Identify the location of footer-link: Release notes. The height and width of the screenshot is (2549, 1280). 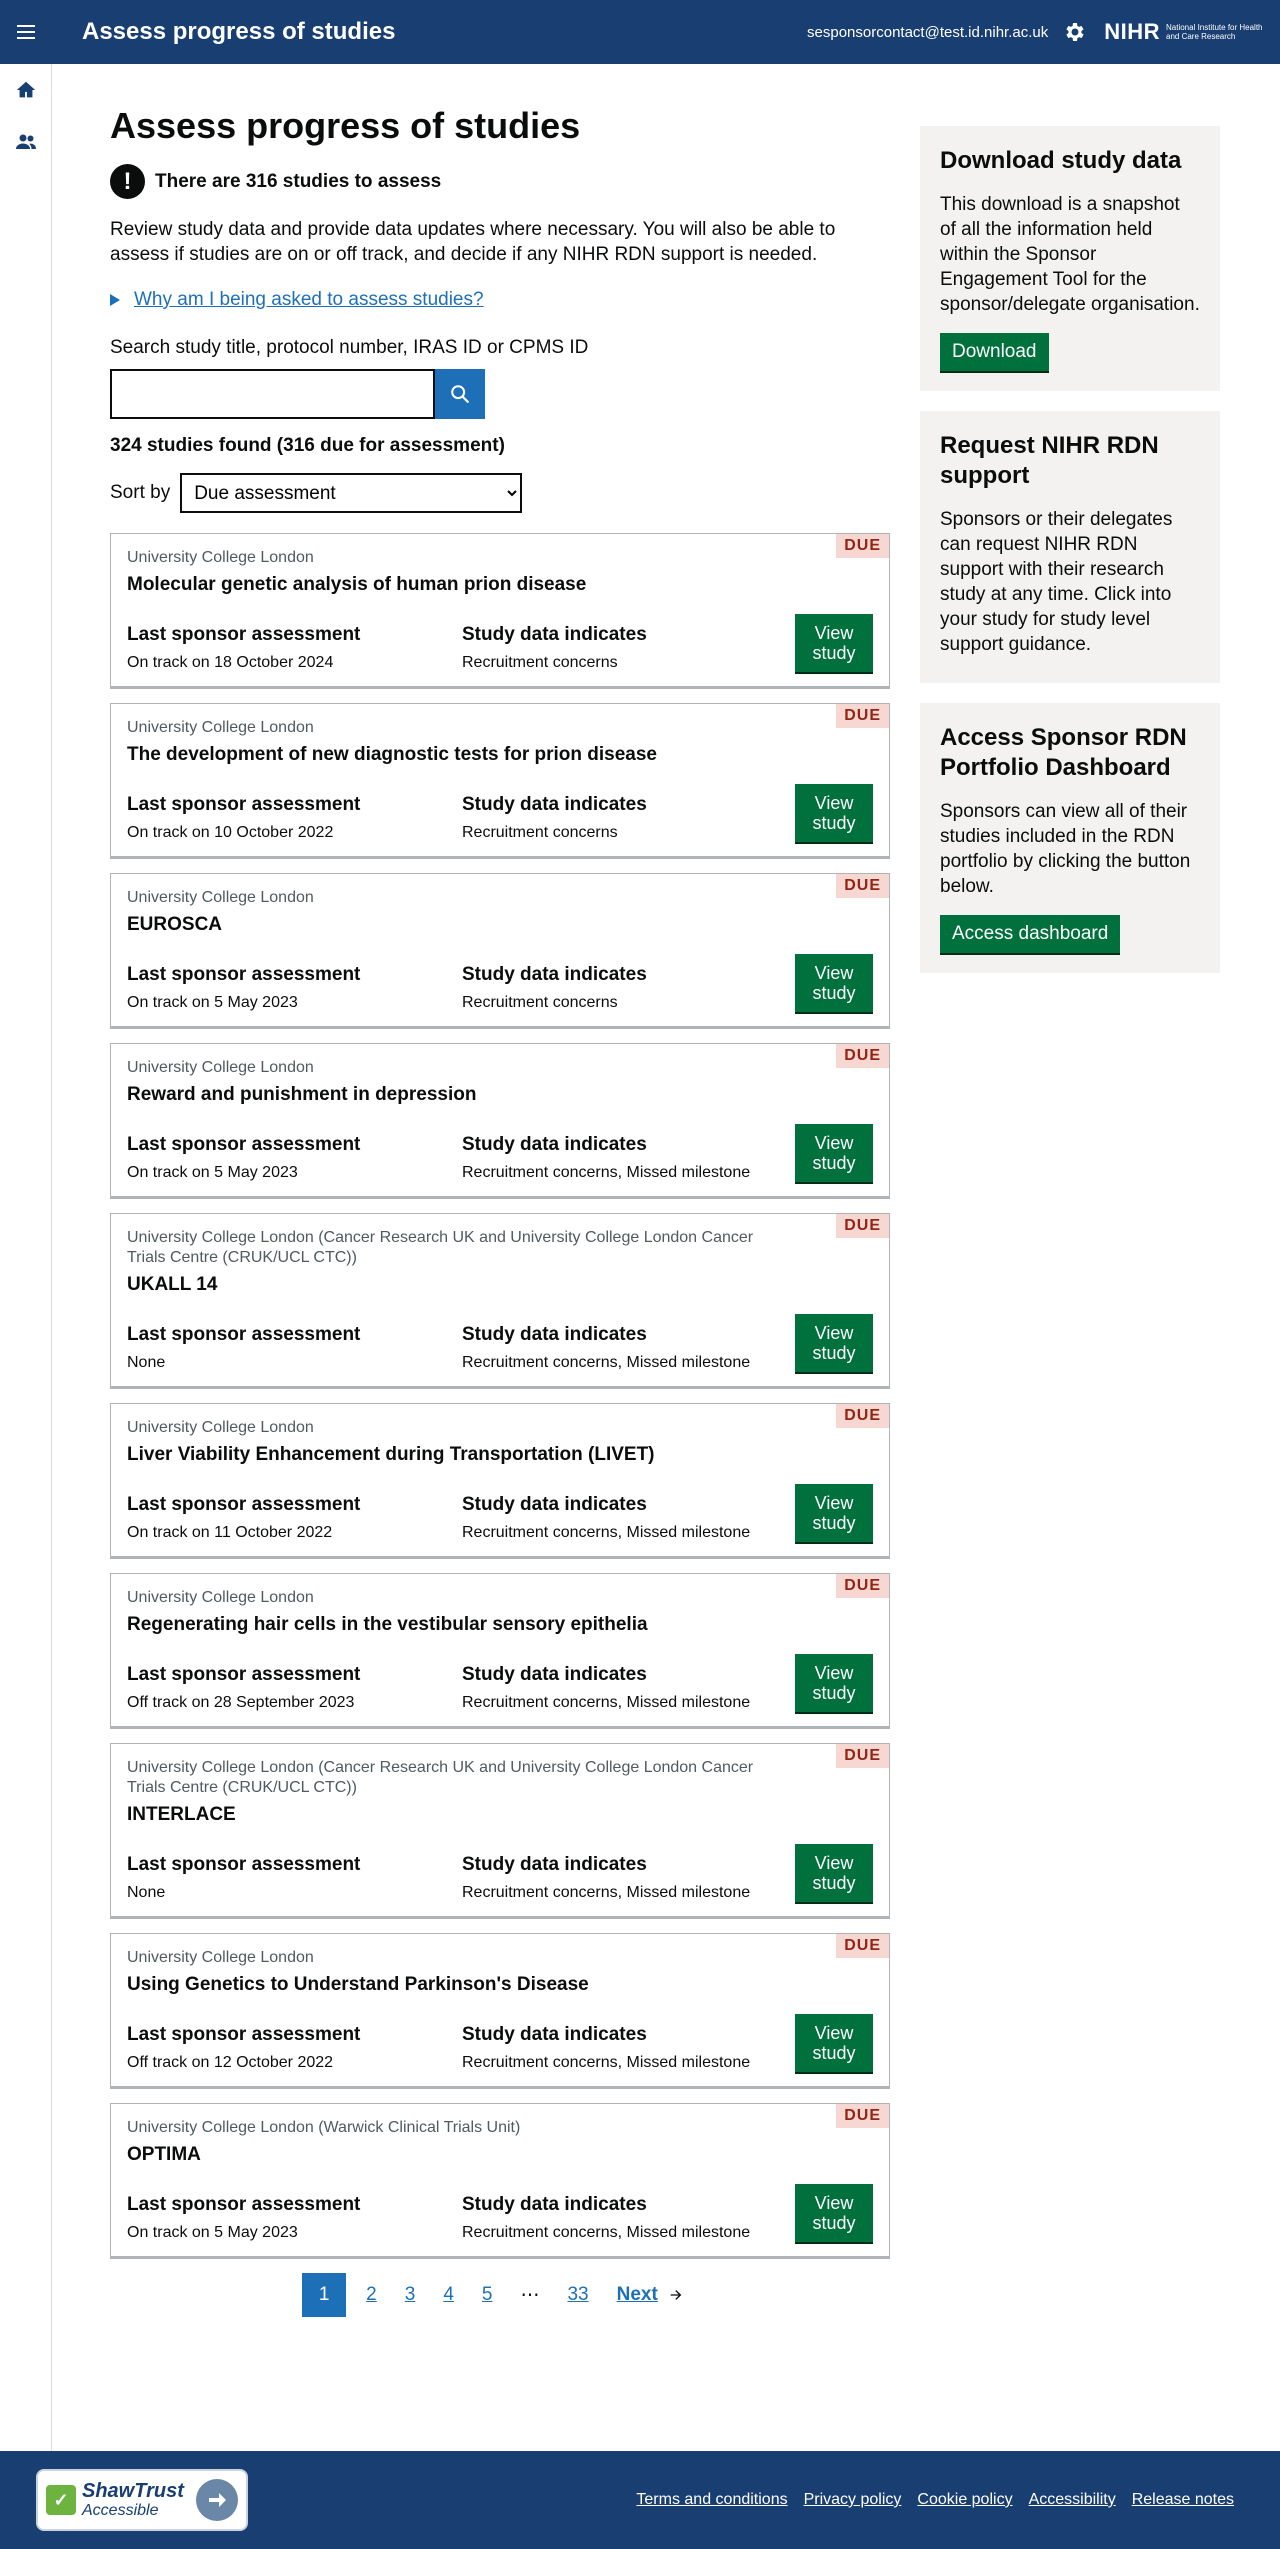
(1183, 2500).